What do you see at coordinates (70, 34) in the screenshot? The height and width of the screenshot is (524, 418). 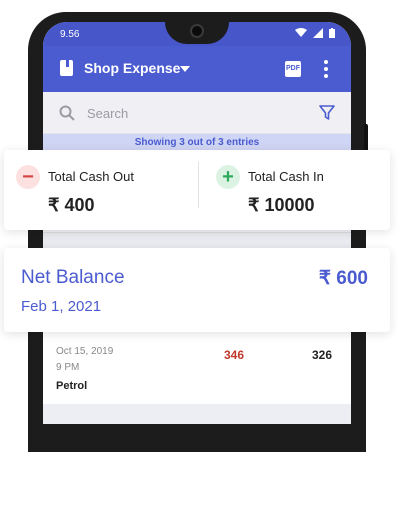 I see `status-time: 9.56` at bounding box center [70, 34].